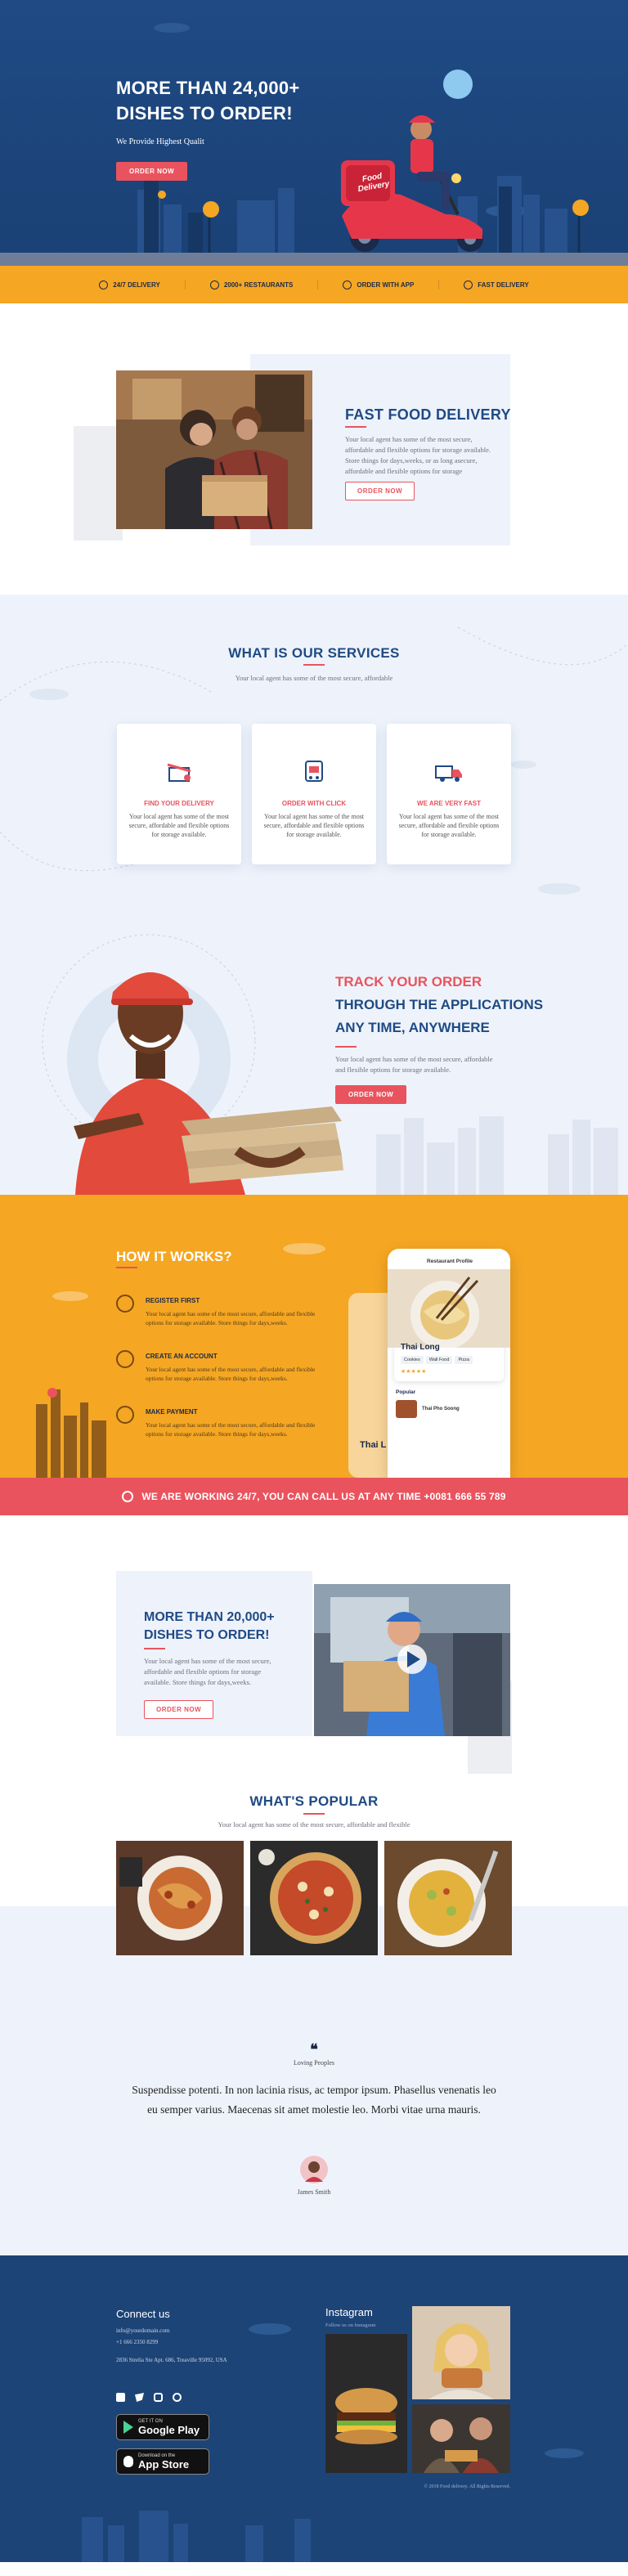 The image size is (628, 2576). What do you see at coordinates (139, 2398) in the screenshot?
I see `twitter-icon` at bounding box center [139, 2398].